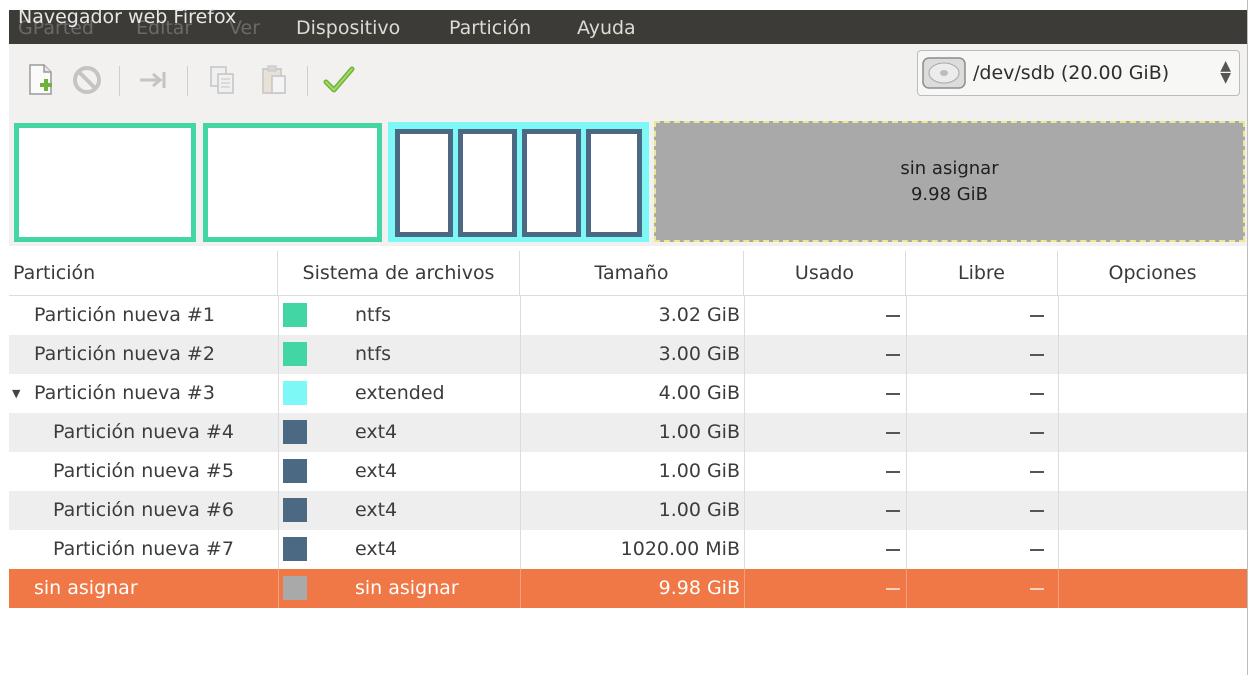  Describe the element at coordinates (982, 273) in the screenshot. I see `column-libre: Libre` at that location.